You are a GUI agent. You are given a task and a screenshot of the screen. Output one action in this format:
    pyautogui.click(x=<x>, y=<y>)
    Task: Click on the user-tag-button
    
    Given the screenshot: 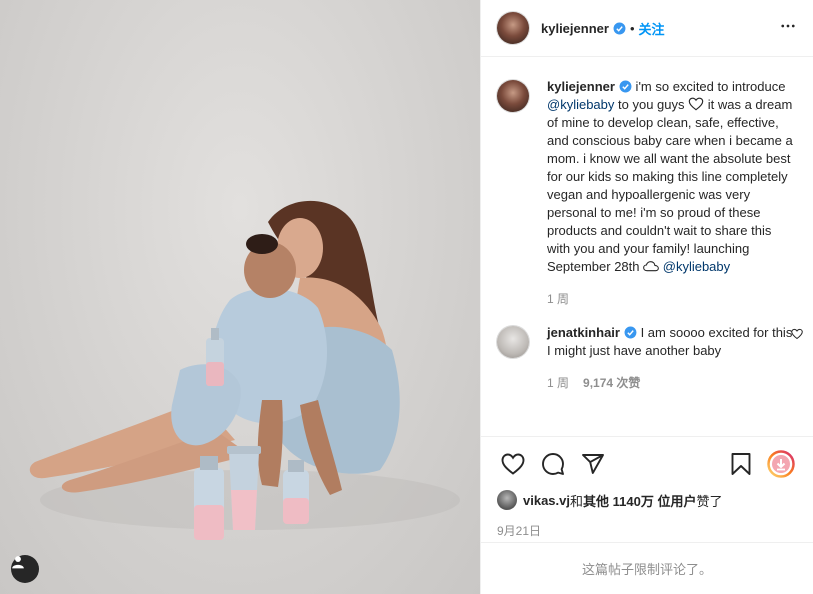 What is the action you would take?
    pyautogui.click(x=25, y=569)
    